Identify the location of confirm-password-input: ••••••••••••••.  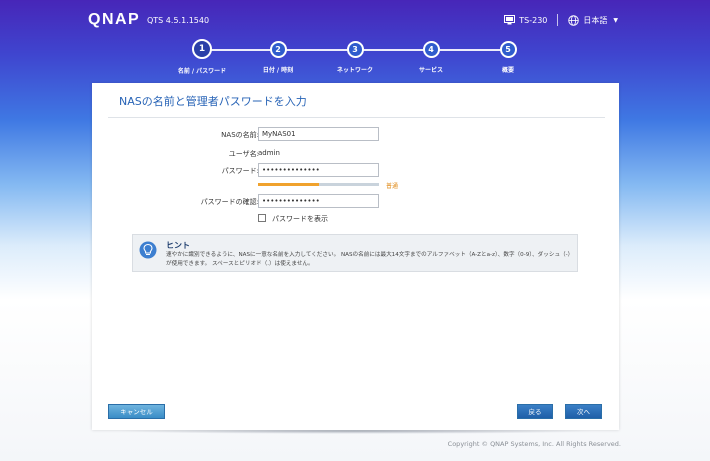
(318, 201).